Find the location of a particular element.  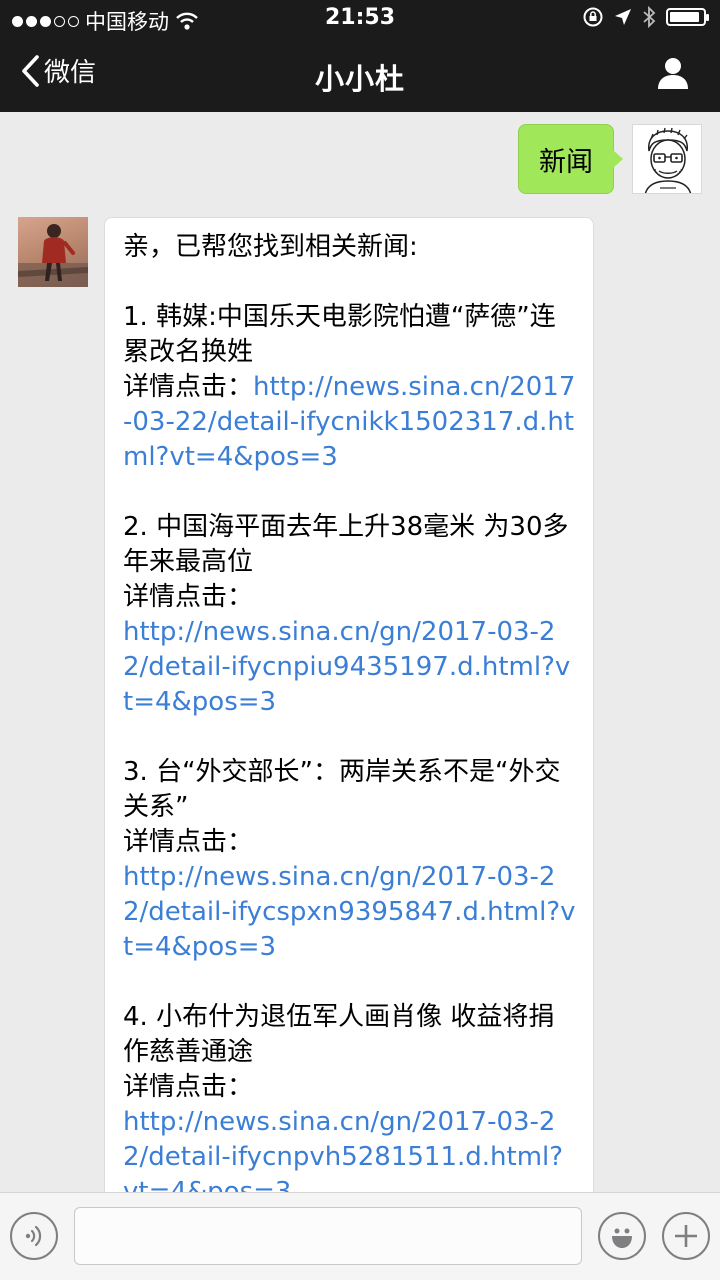

input-bar is located at coordinates (360, 1236).